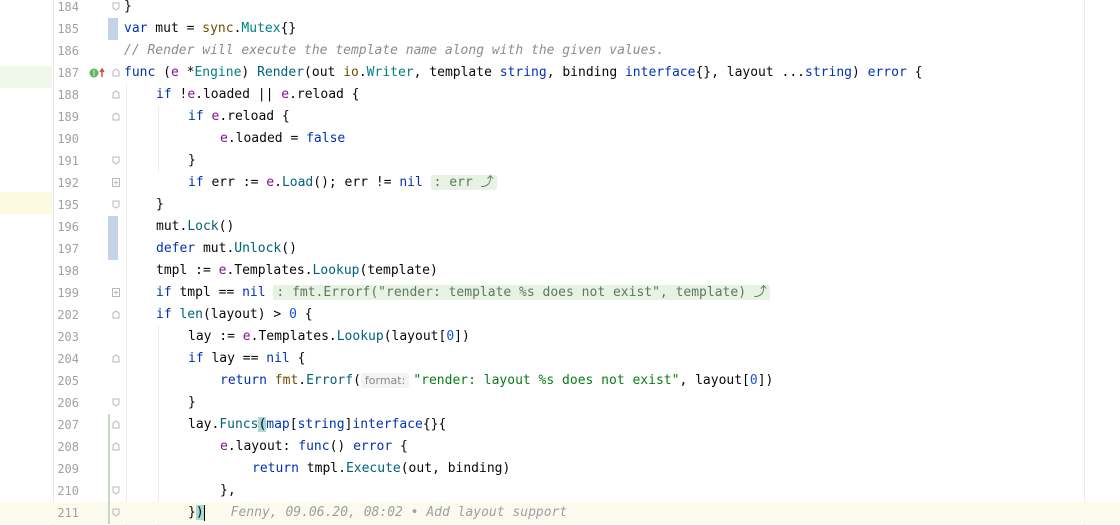 This screenshot has width=1120, height=525. What do you see at coordinates (186, 72) in the screenshot?
I see `token: *` at bounding box center [186, 72].